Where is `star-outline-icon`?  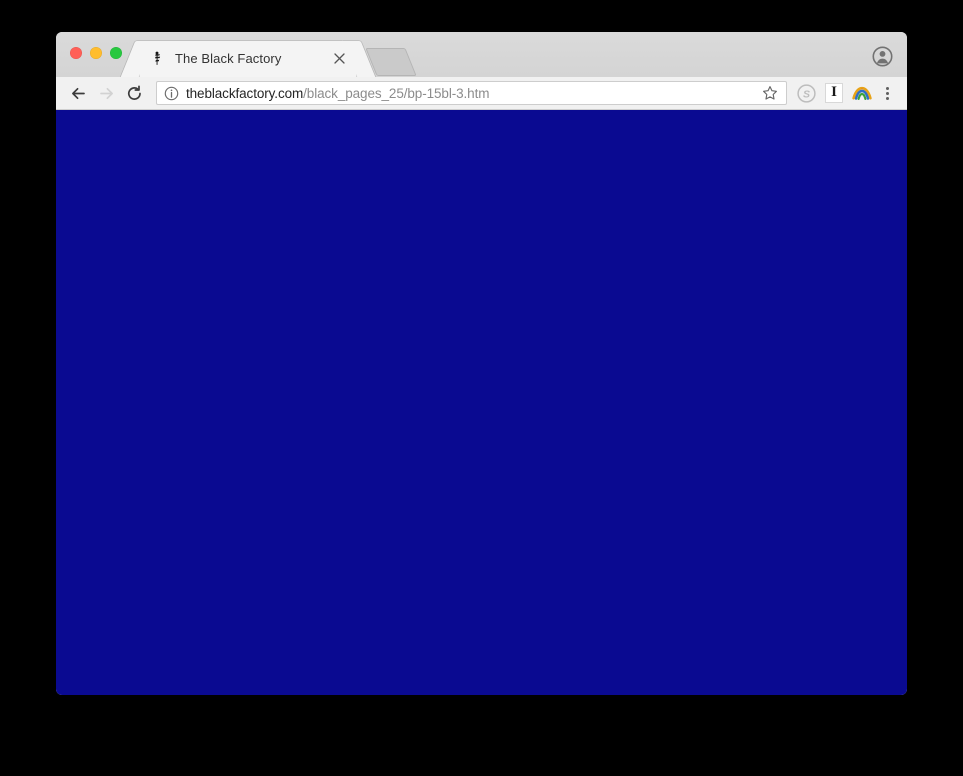 star-outline-icon is located at coordinates (770, 93).